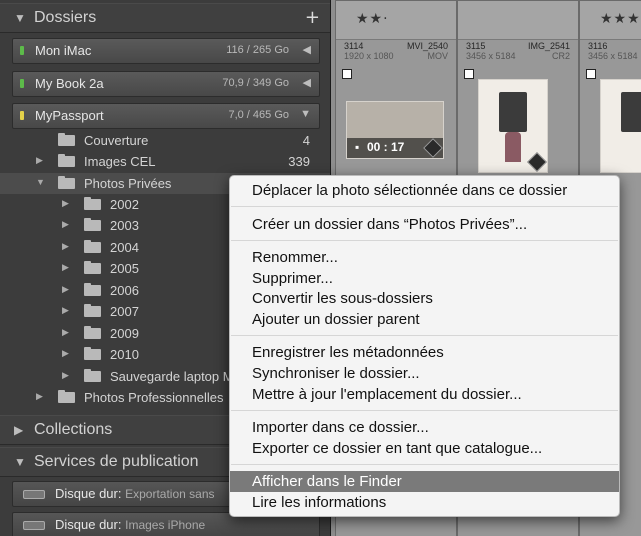 The height and width of the screenshot is (536, 641). What do you see at coordinates (437, 56) in the screenshot?
I see `photo-extension: MOV` at bounding box center [437, 56].